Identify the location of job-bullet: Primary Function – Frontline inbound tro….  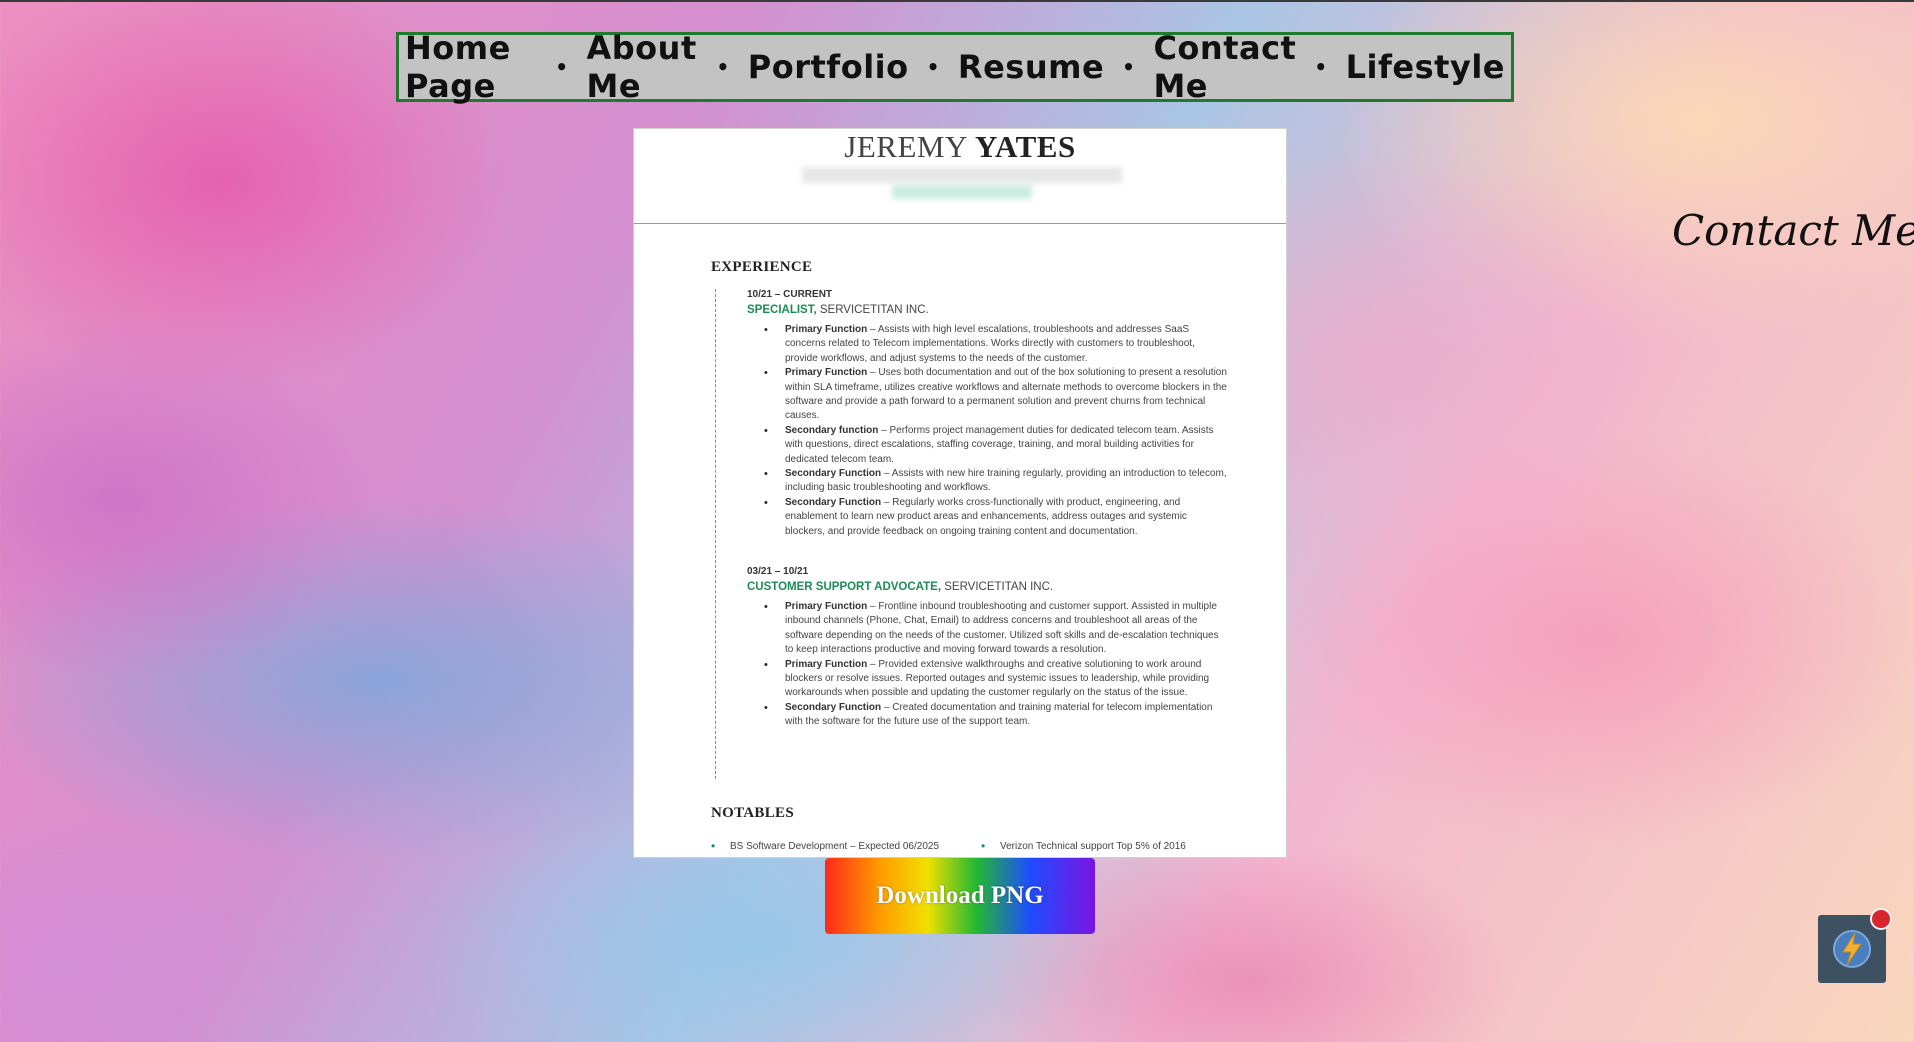
(987, 629).